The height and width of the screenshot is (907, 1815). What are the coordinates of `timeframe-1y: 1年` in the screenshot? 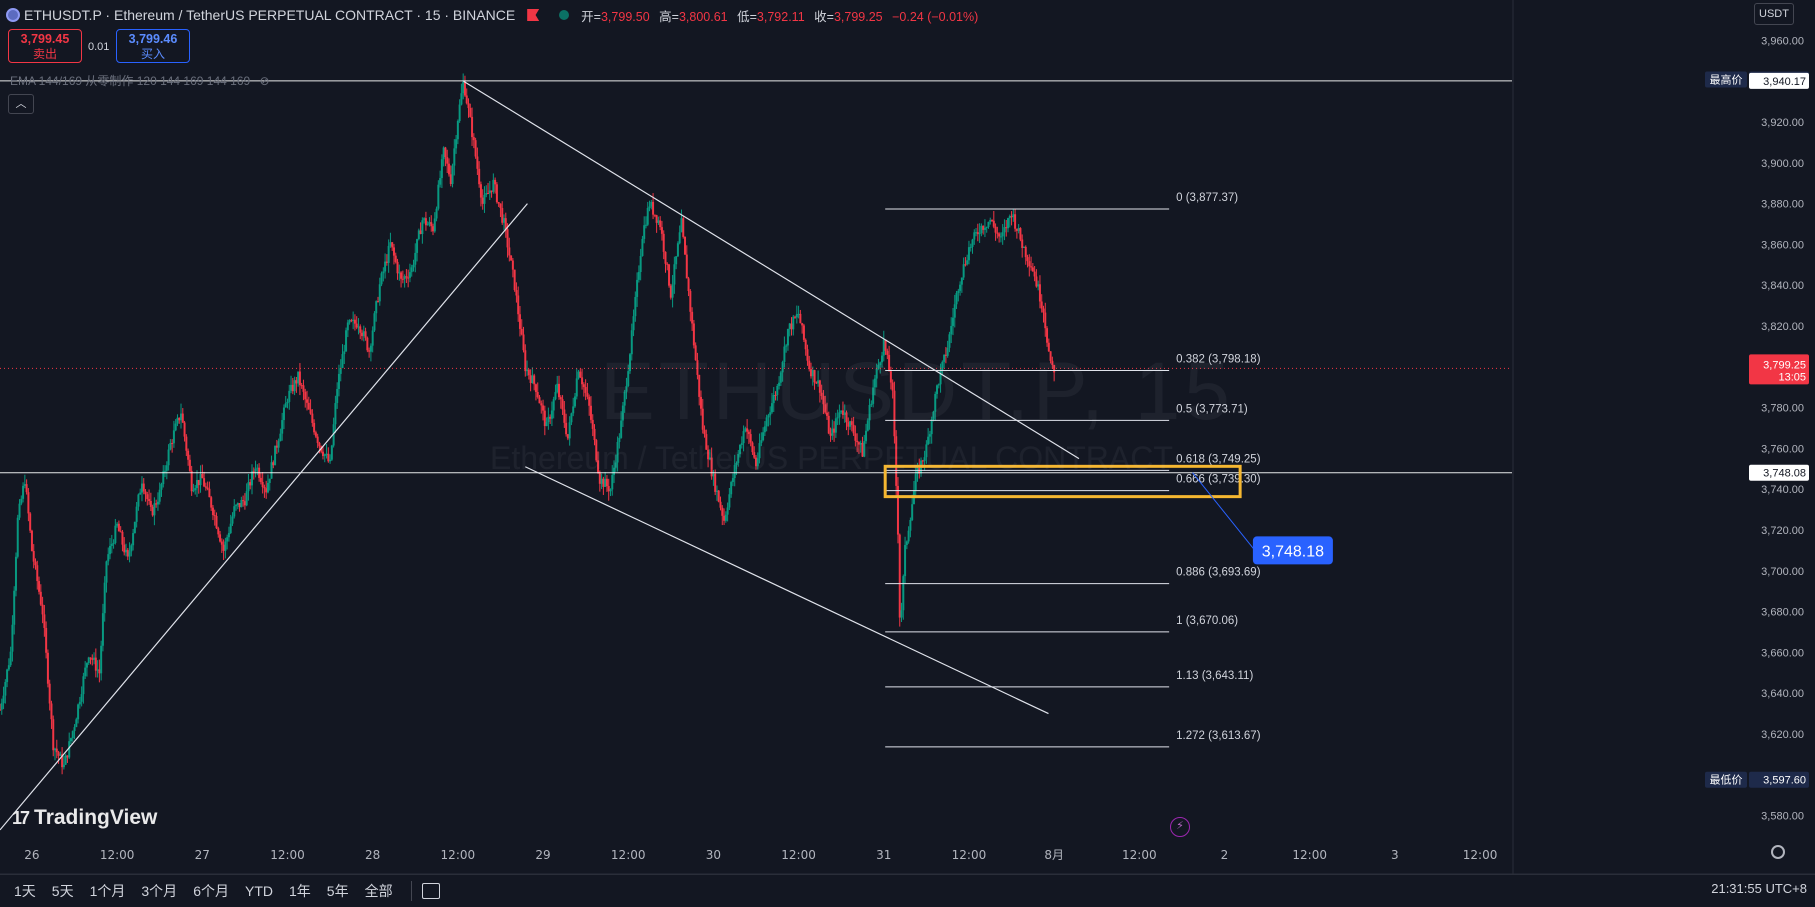 It's located at (300, 891).